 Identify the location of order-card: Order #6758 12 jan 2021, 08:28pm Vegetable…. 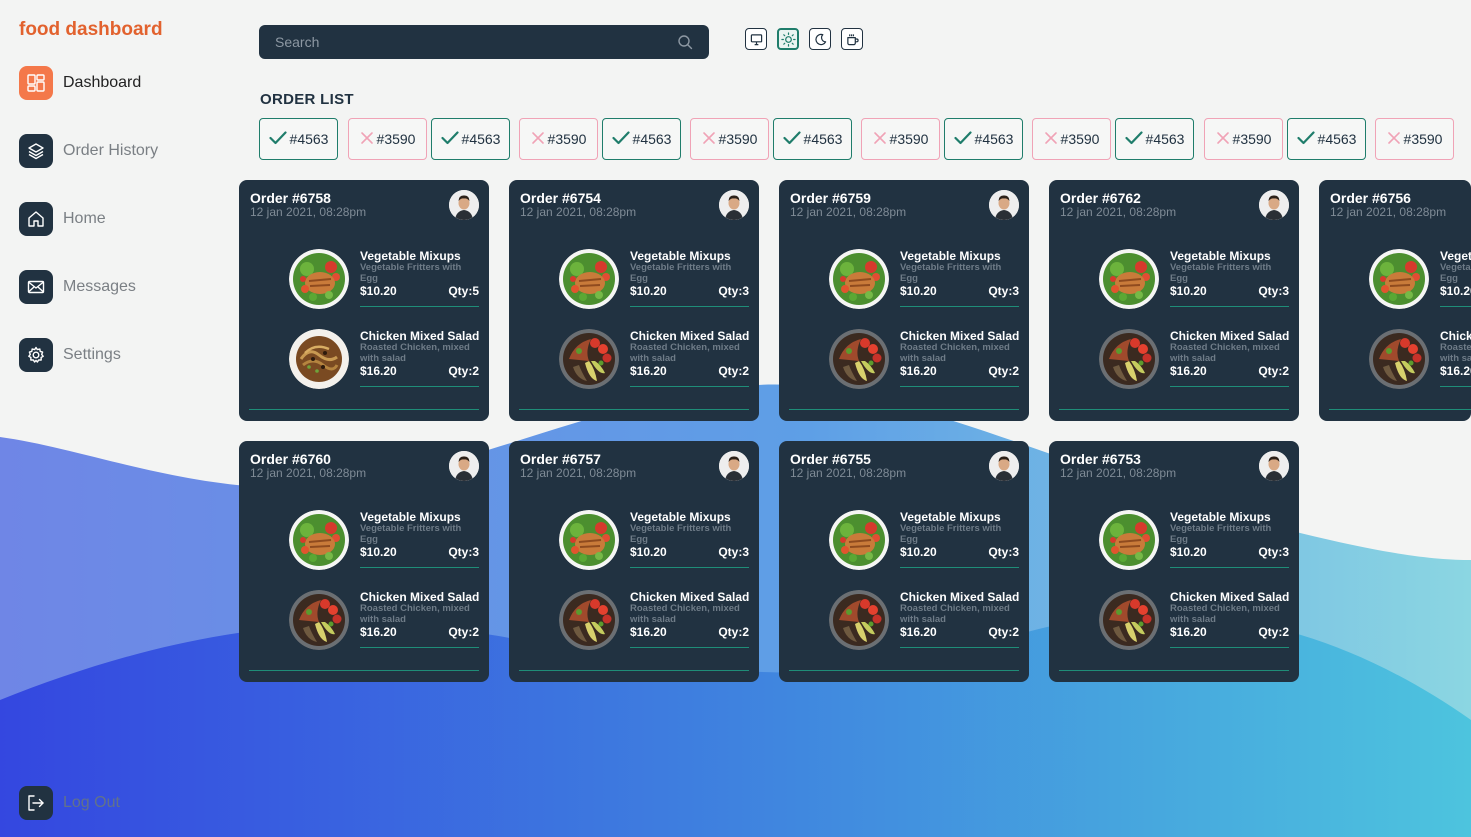
(364, 300).